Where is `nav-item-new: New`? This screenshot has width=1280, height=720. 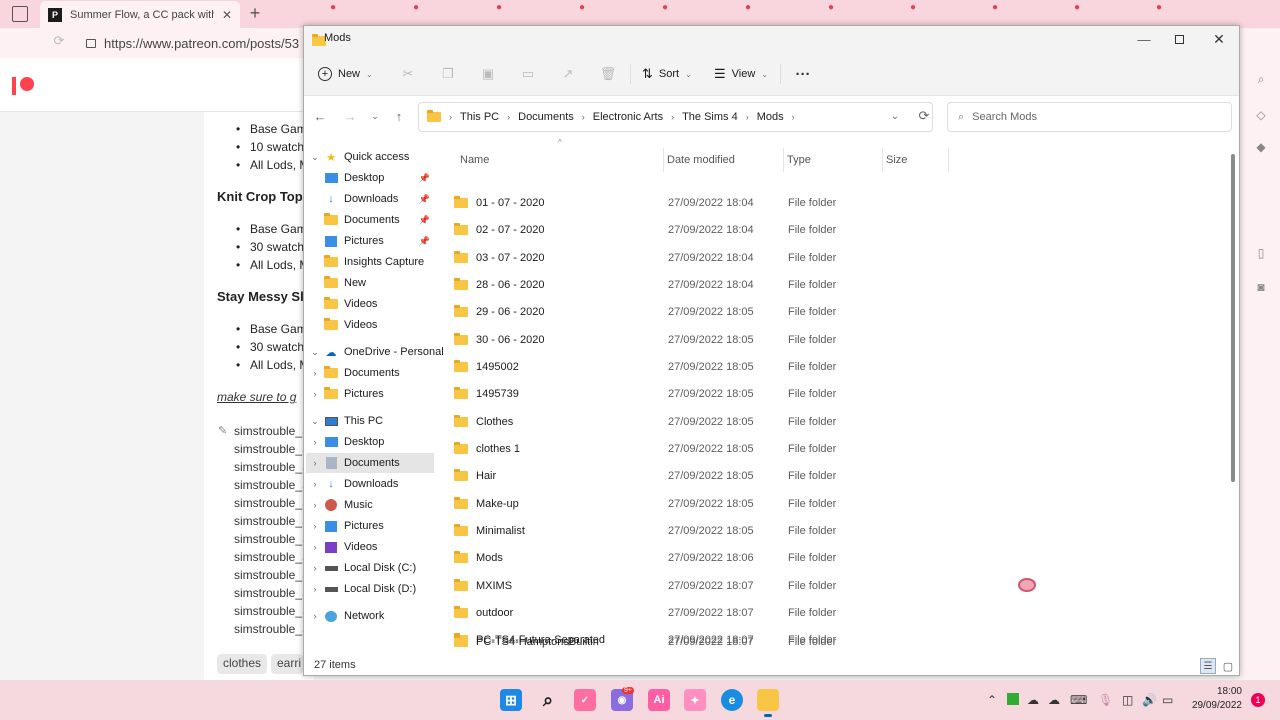 nav-item-new: New is located at coordinates (370, 283).